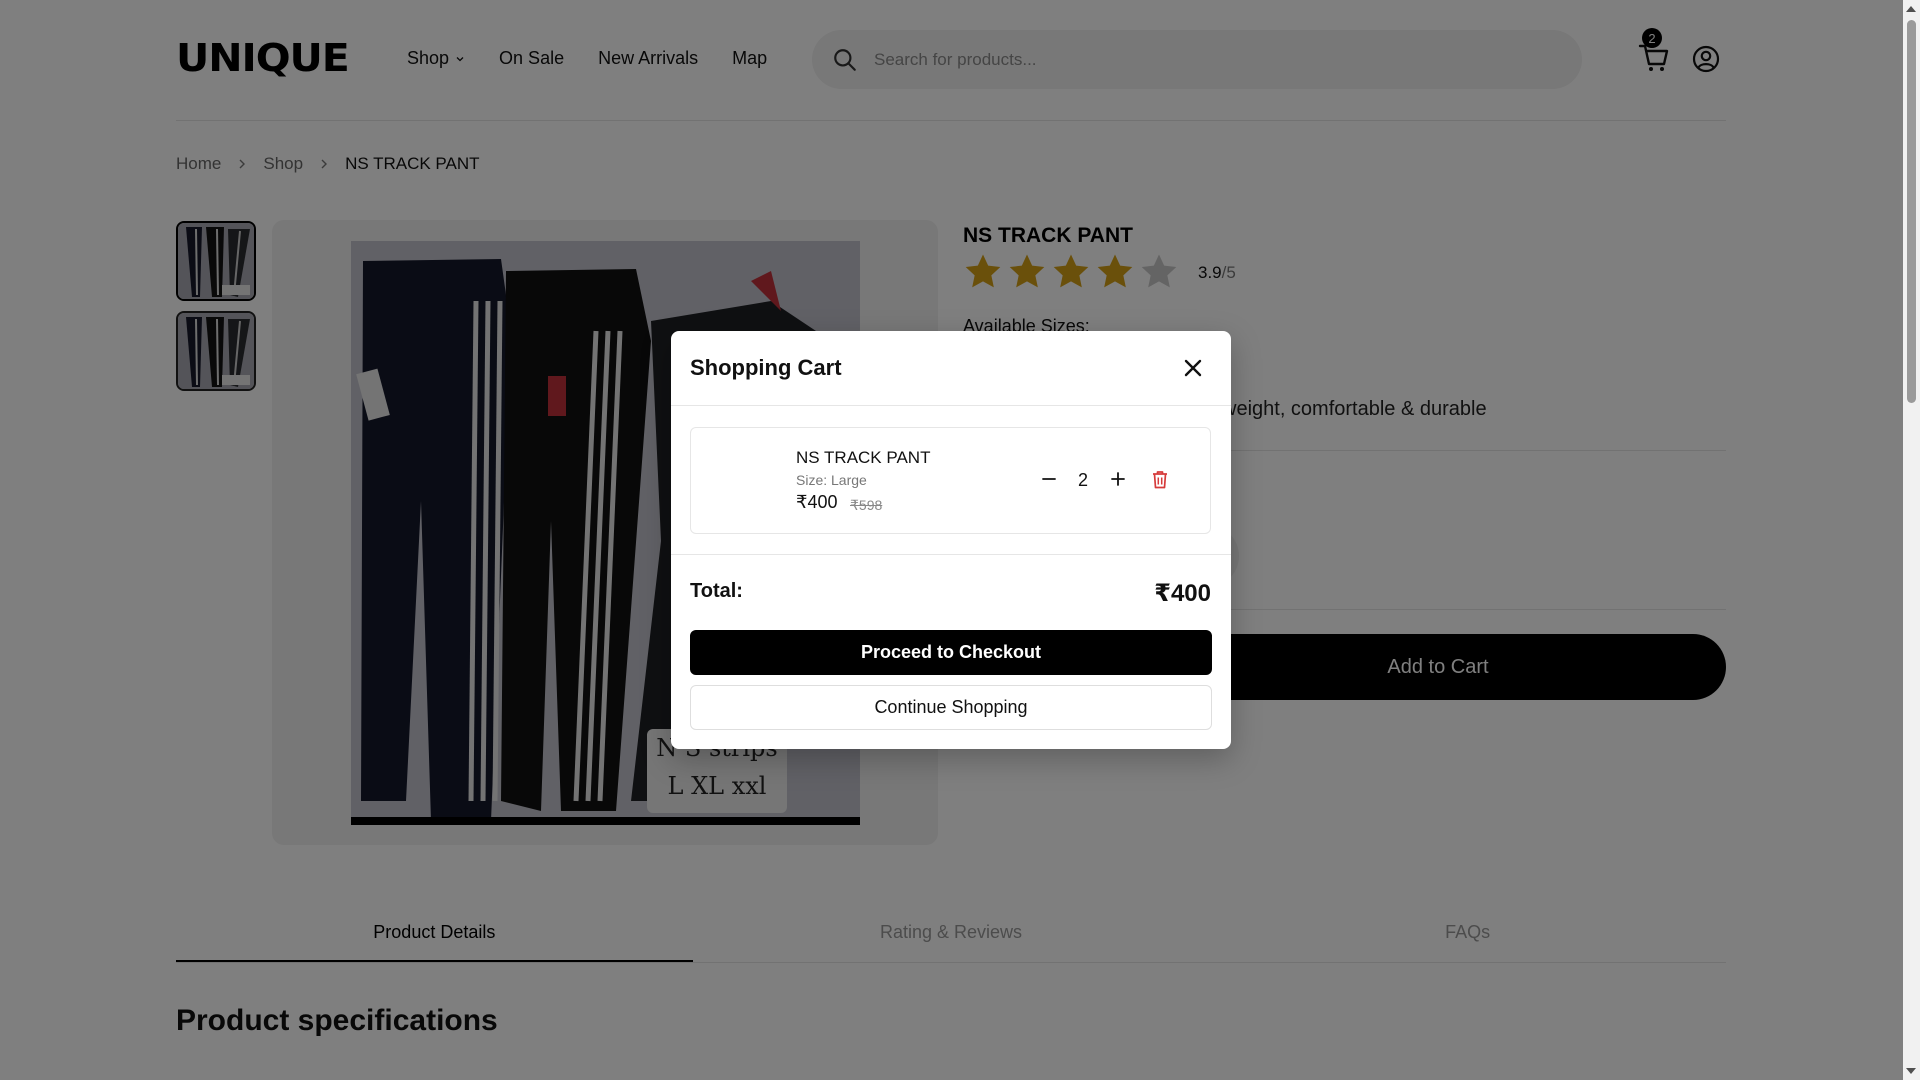 The width and height of the screenshot is (1920, 1080). I want to click on cart-item-name: NS TRACK PANT, so click(863, 457).